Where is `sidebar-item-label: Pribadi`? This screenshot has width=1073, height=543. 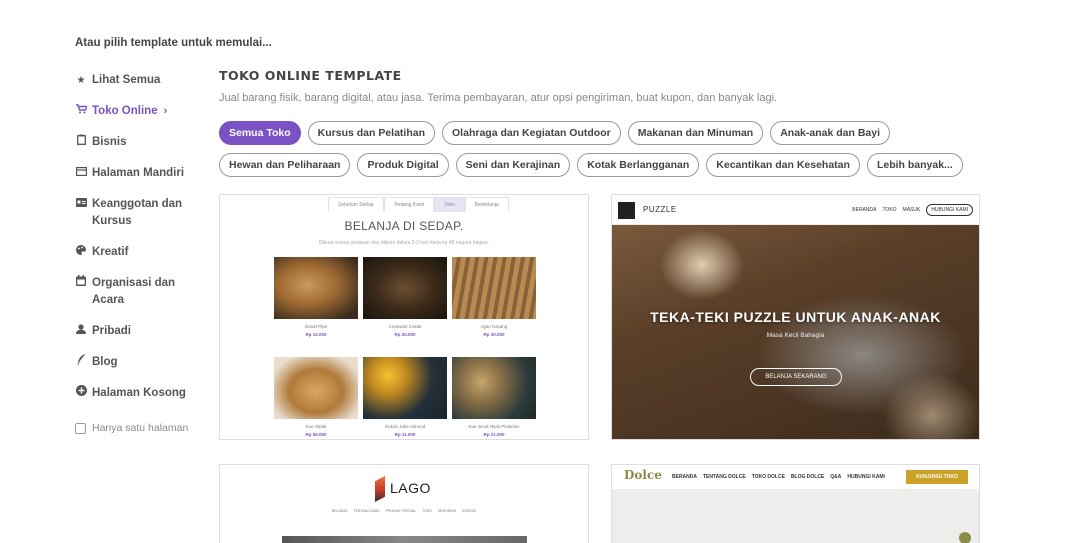
sidebar-item-label: Pribadi is located at coordinates (111, 331).